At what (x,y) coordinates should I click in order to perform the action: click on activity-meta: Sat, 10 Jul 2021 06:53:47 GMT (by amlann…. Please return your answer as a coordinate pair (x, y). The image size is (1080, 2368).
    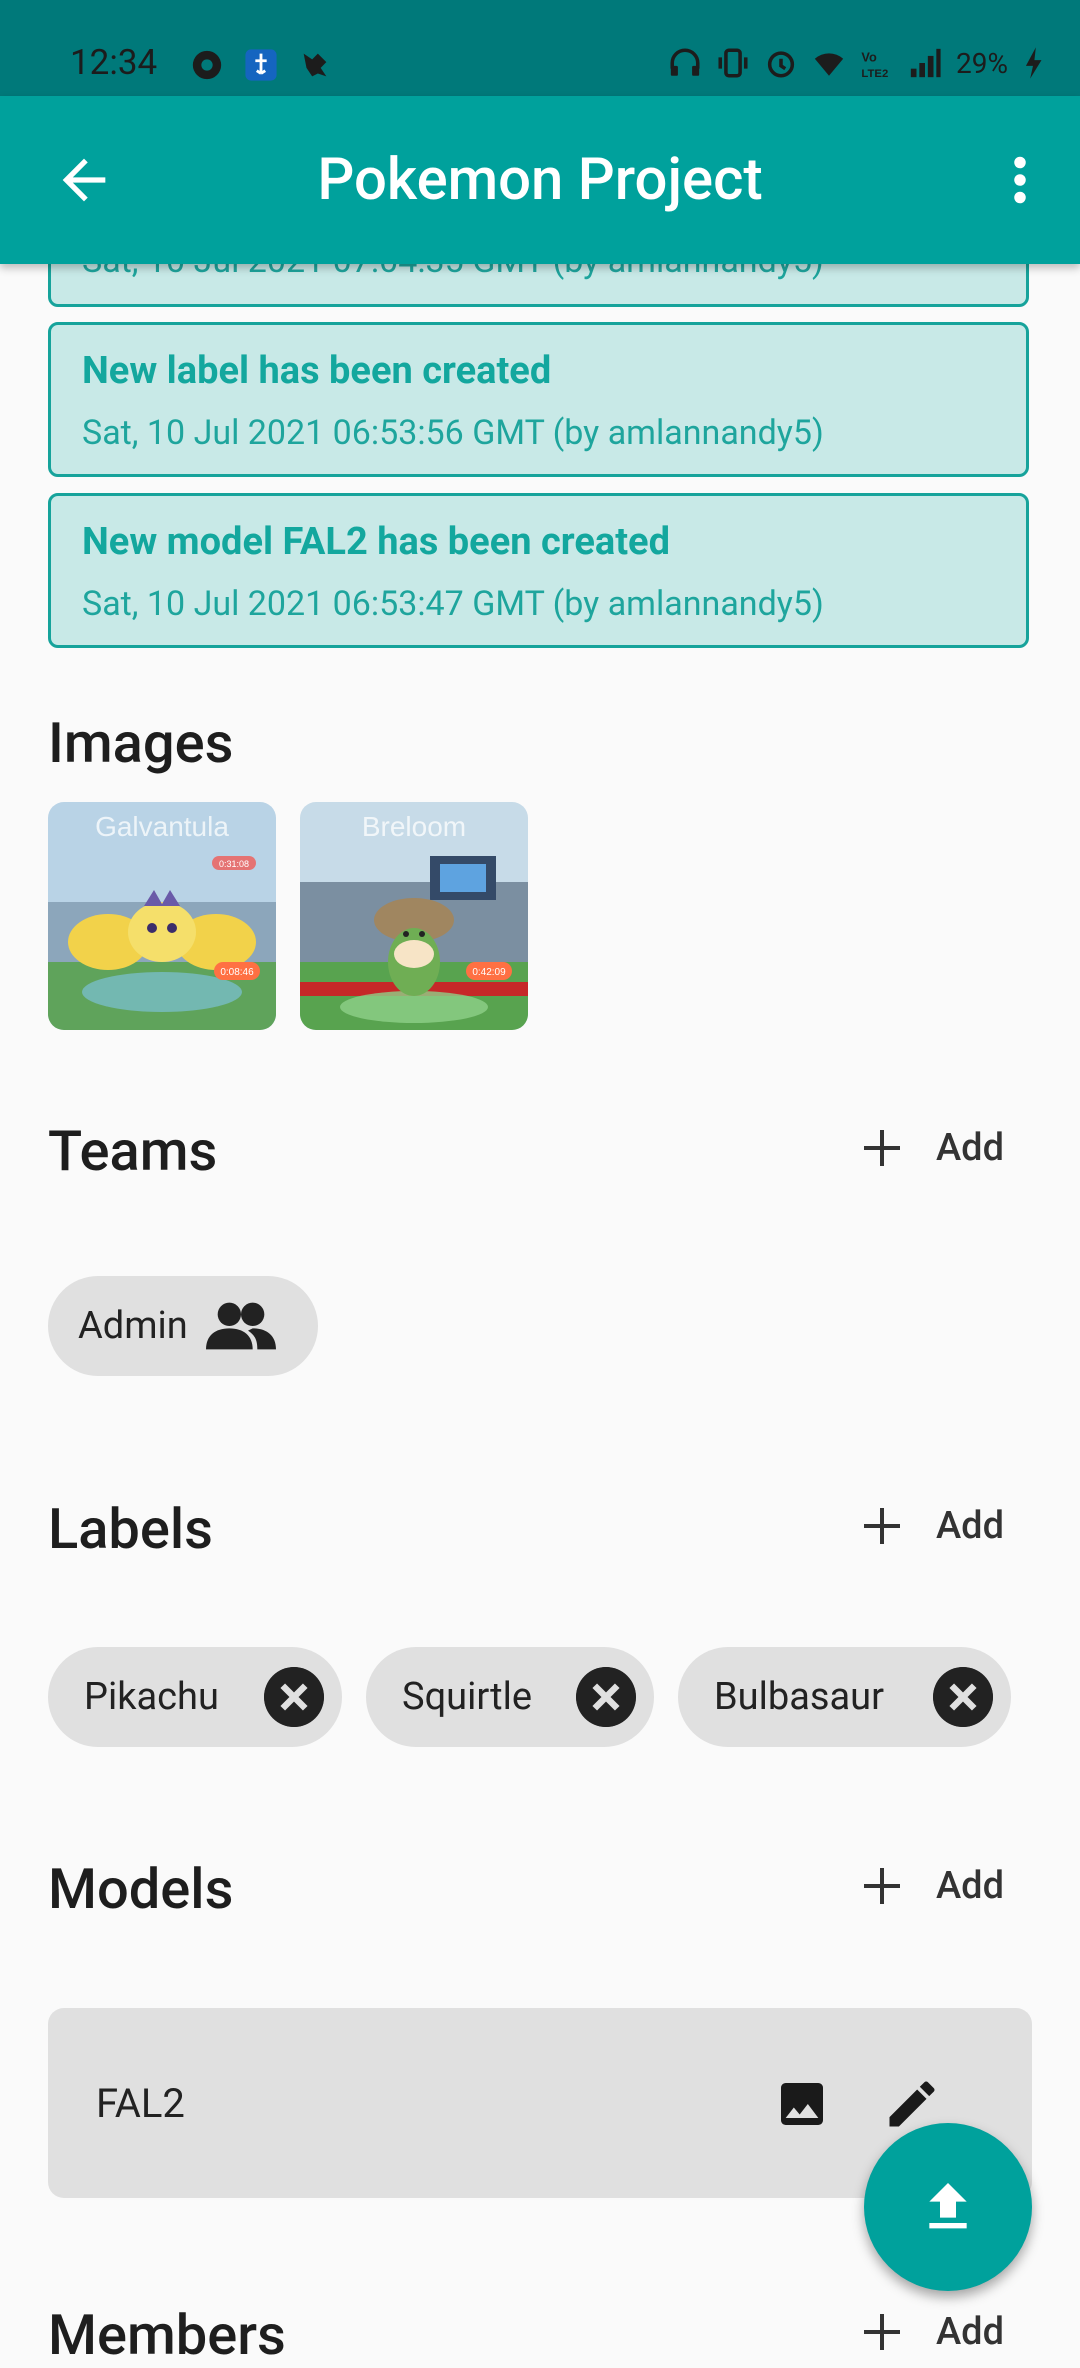
    Looking at the image, I should click on (453, 604).